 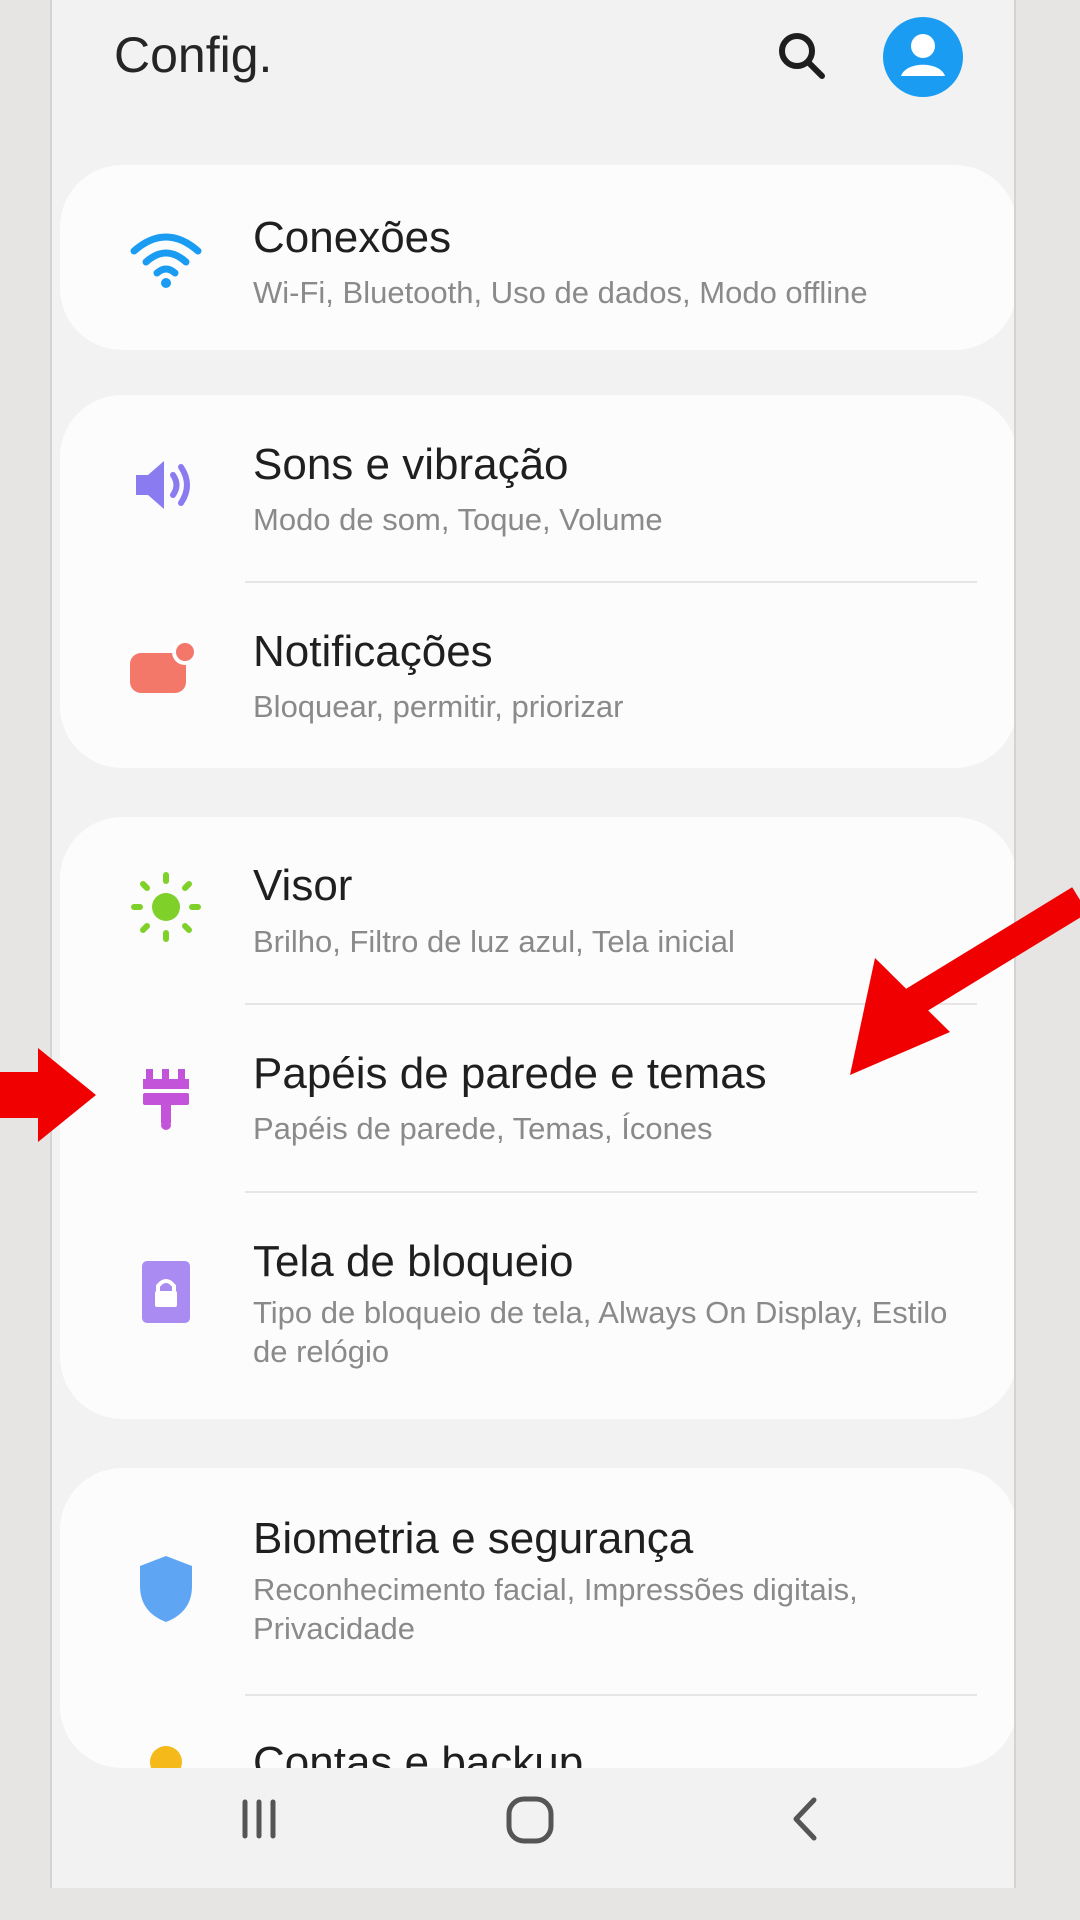 What do you see at coordinates (48, 1095) in the screenshot?
I see `annotation-arrow-left` at bounding box center [48, 1095].